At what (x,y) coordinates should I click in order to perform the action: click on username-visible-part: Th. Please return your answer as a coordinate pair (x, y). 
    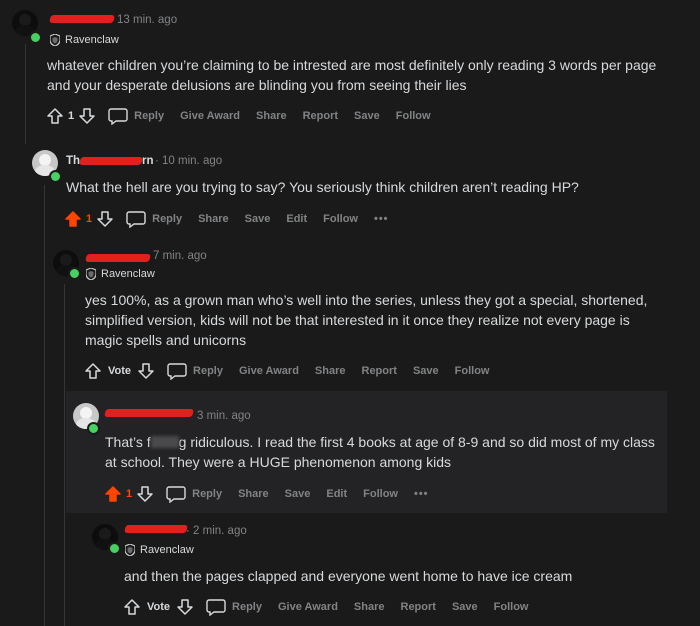
    Looking at the image, I should click on (73, 161).